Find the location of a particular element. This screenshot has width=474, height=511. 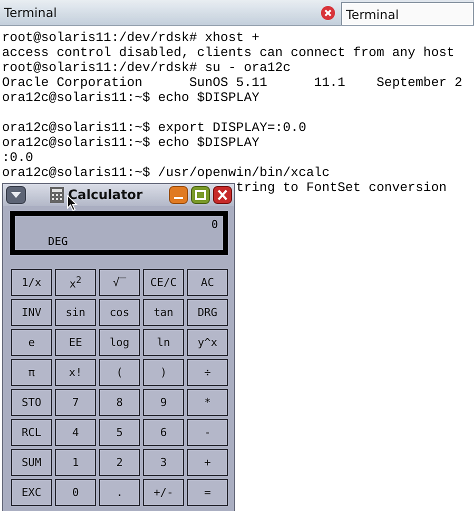

calculator-key: = is located at coordinates (207, 492).